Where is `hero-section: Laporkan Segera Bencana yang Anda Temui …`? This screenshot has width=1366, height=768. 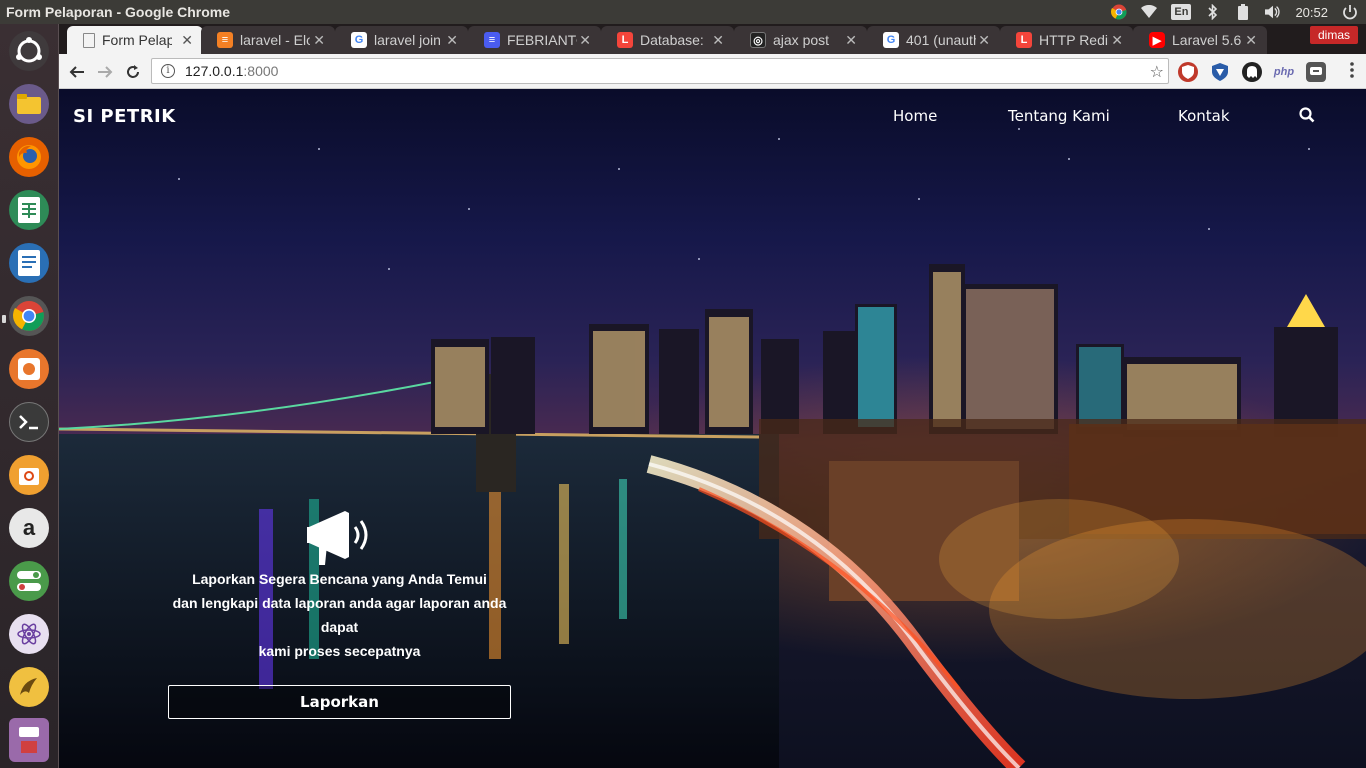
hero-section: Laporkan Segera Bencana yang Anda Temui … is located at coordinates (339, 586).